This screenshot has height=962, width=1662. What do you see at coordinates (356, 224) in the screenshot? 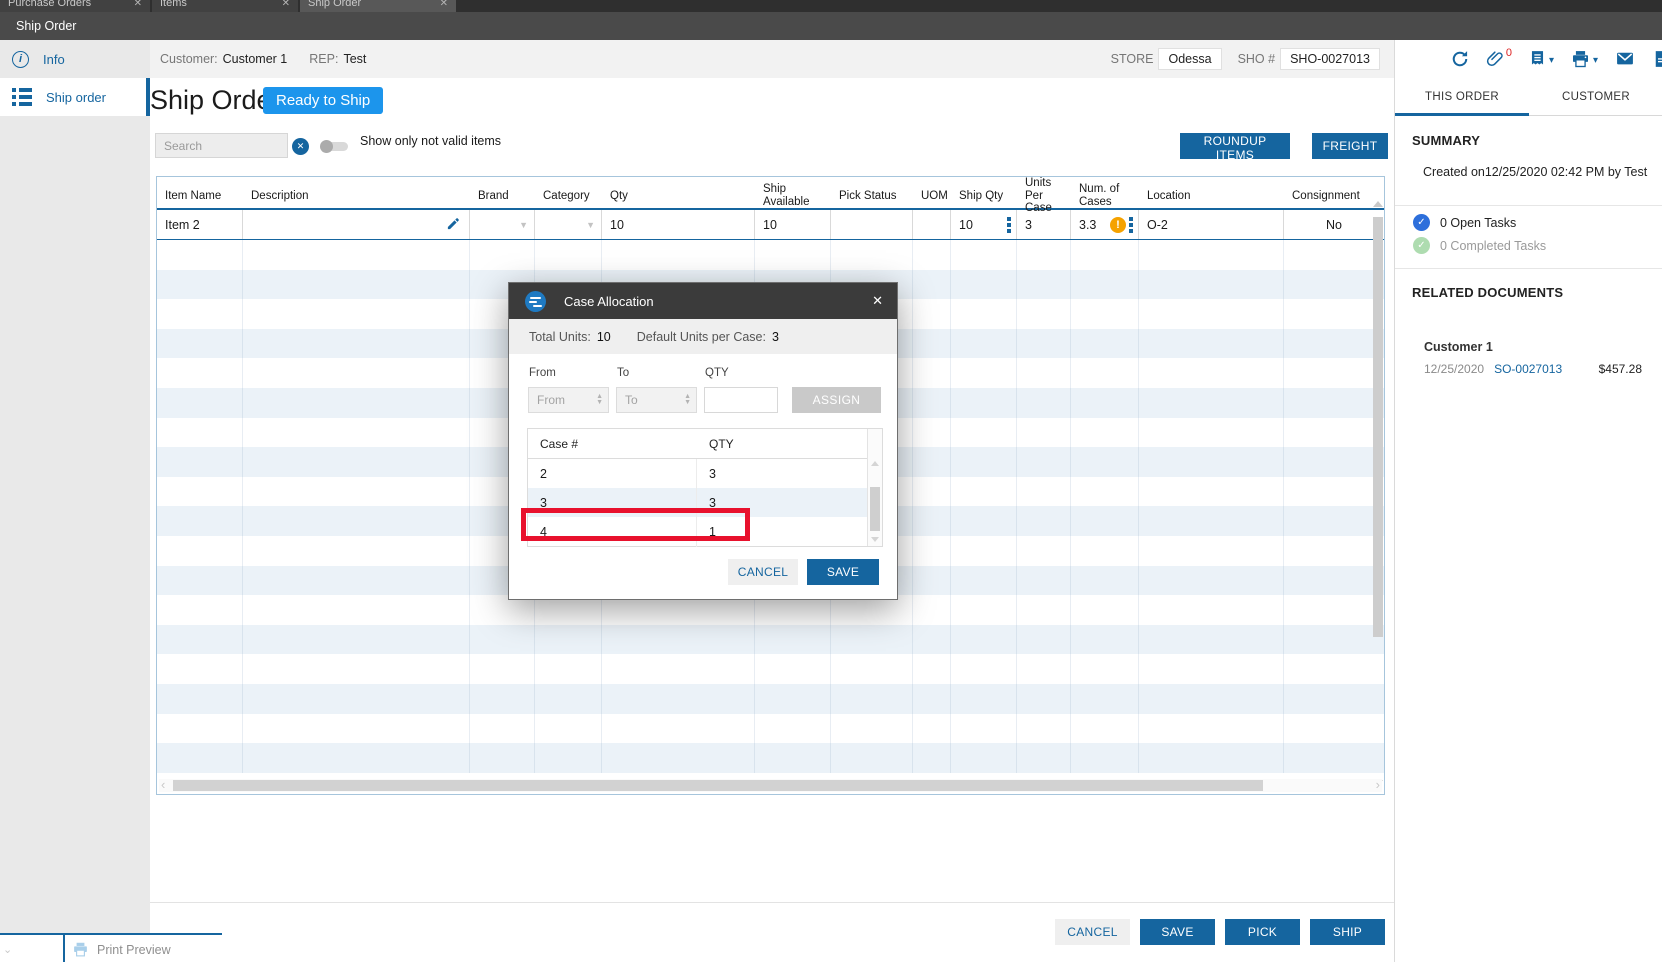
I see `description-cell` at bounding box center [356, 224].